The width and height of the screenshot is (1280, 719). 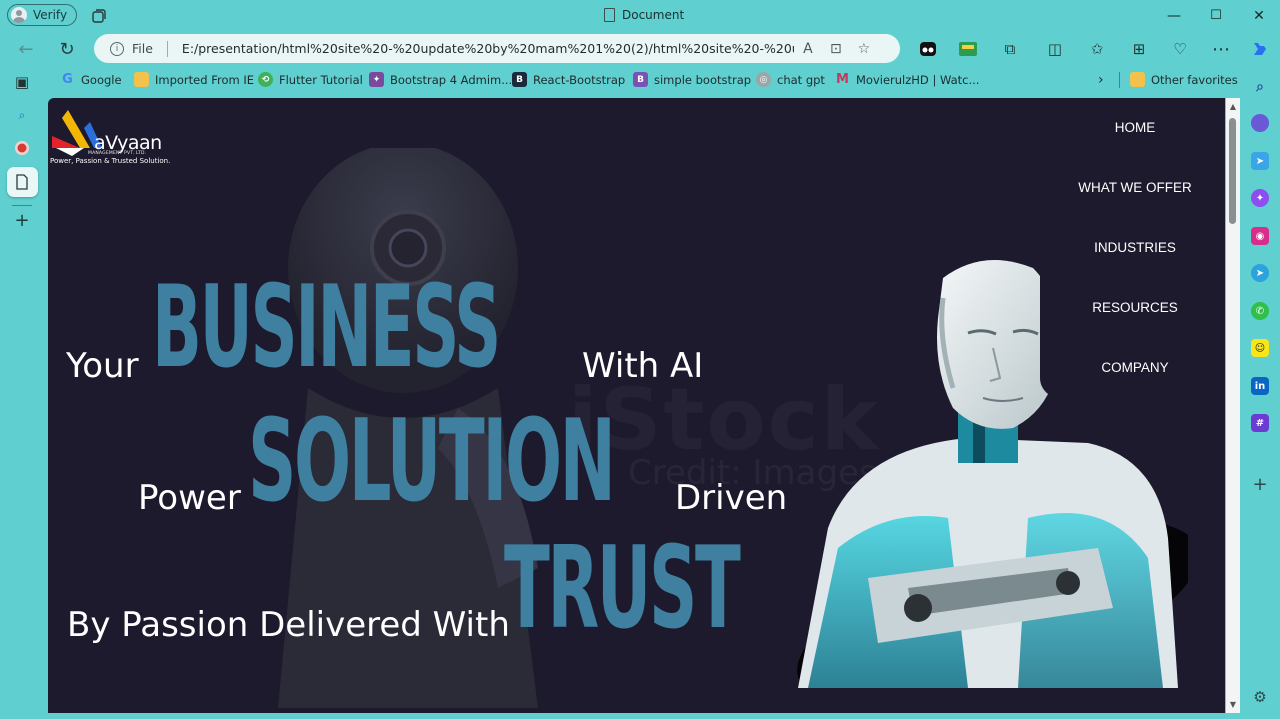 What do you see at coordinates (1260, 49) in the screenshot?
I see `copilot-icon` at bounding box center [1260, 49].